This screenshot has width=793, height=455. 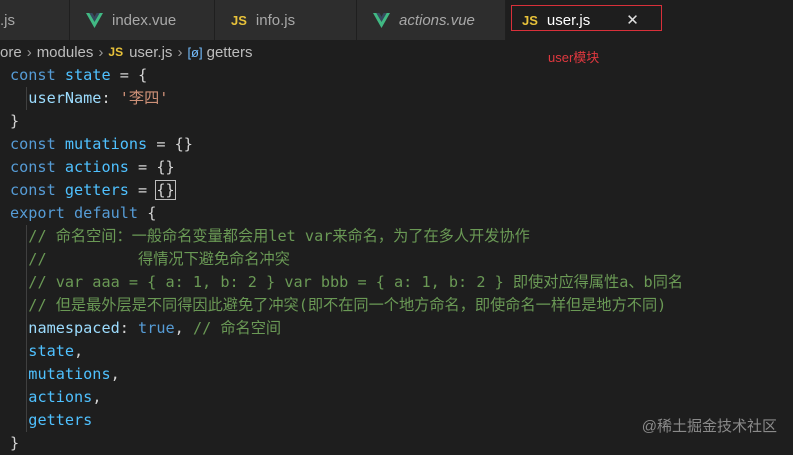 I want to click on tab-actions-vue: actions.vue, so click(x=431, y=20).